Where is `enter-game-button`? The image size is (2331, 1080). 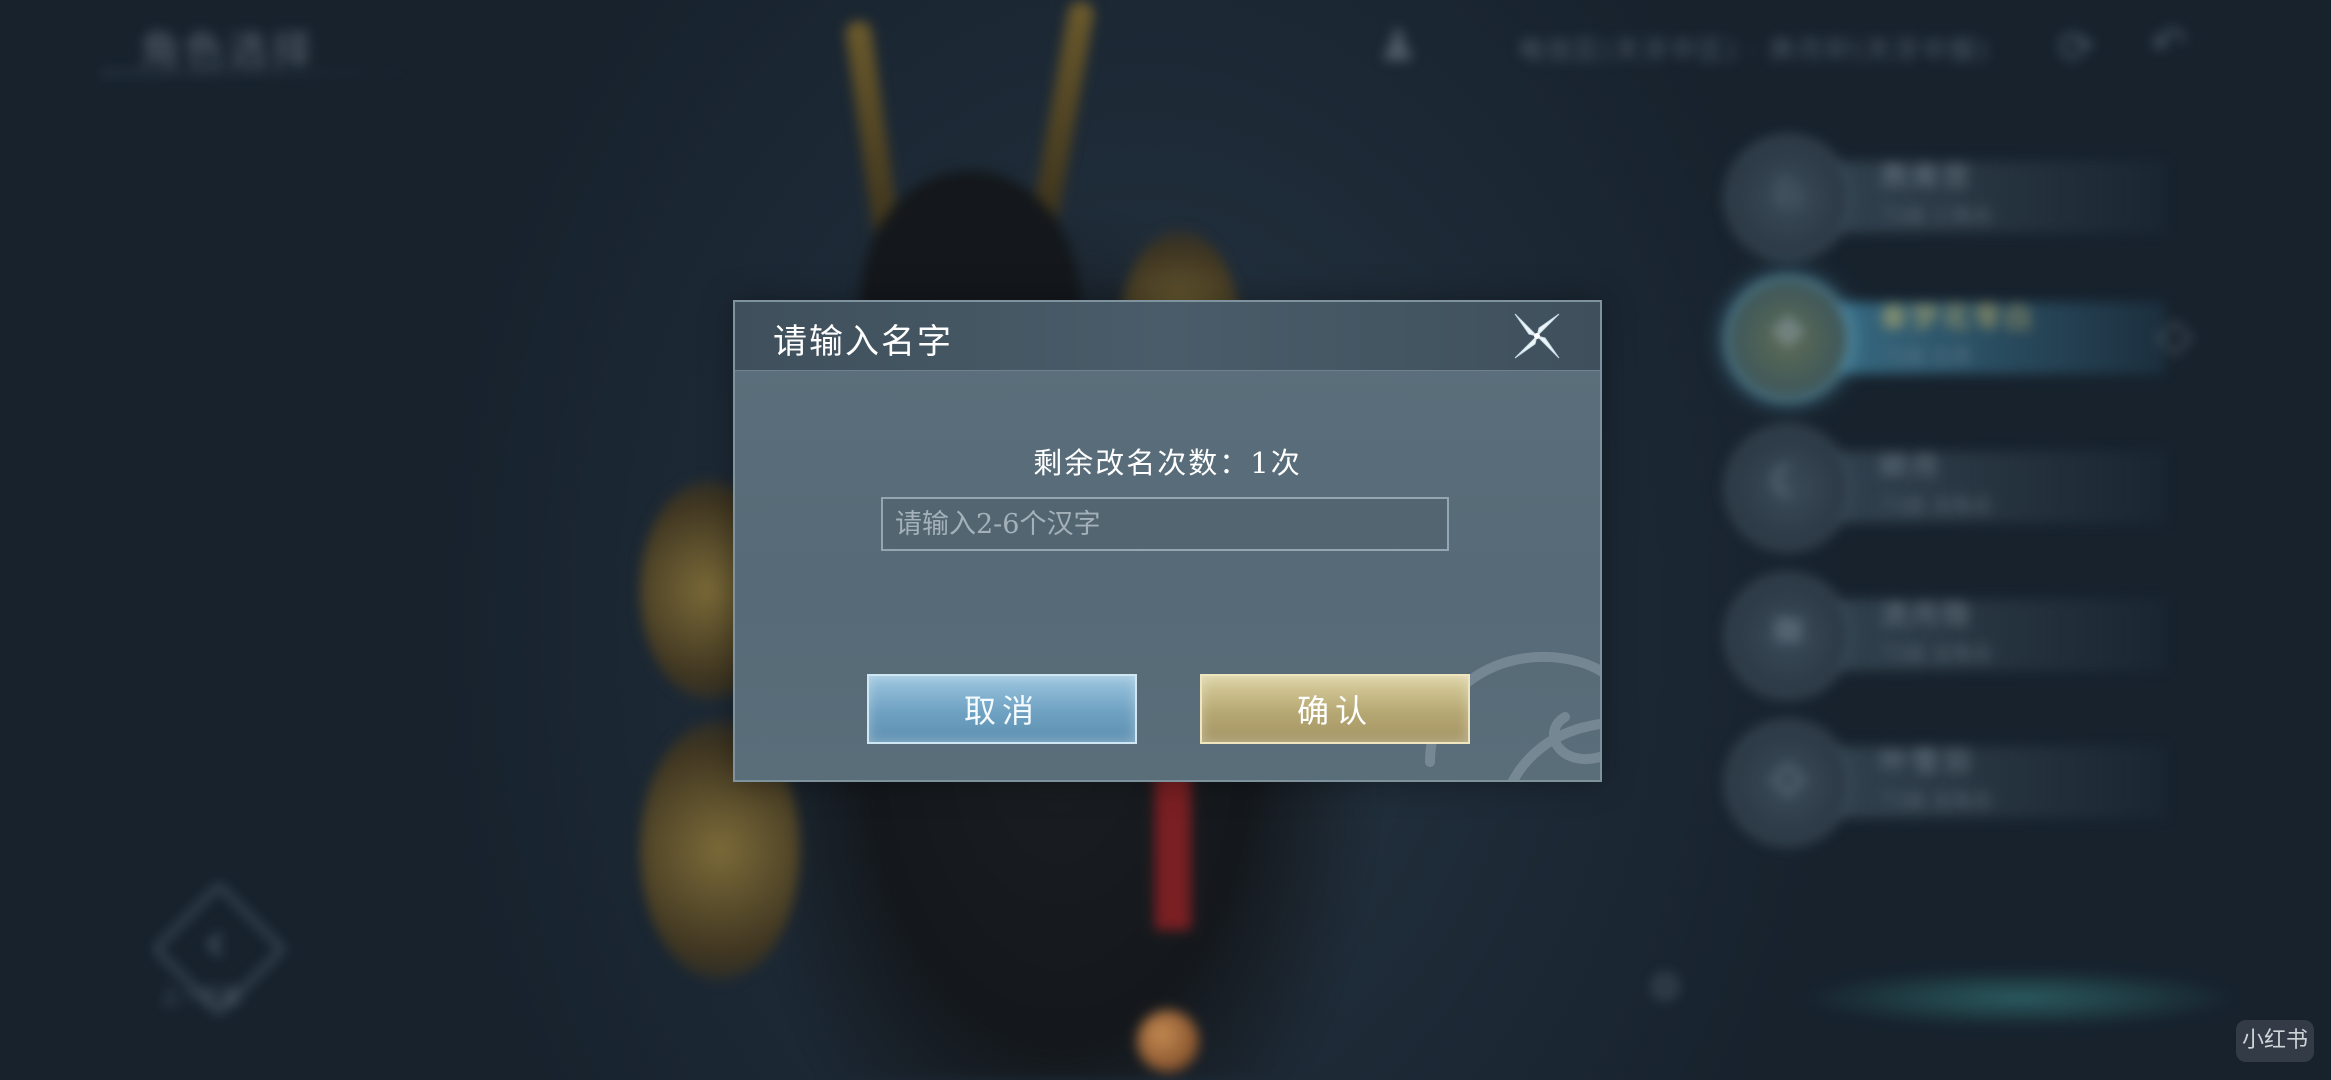
enter-game-button is located at coordinates (2020, 998).